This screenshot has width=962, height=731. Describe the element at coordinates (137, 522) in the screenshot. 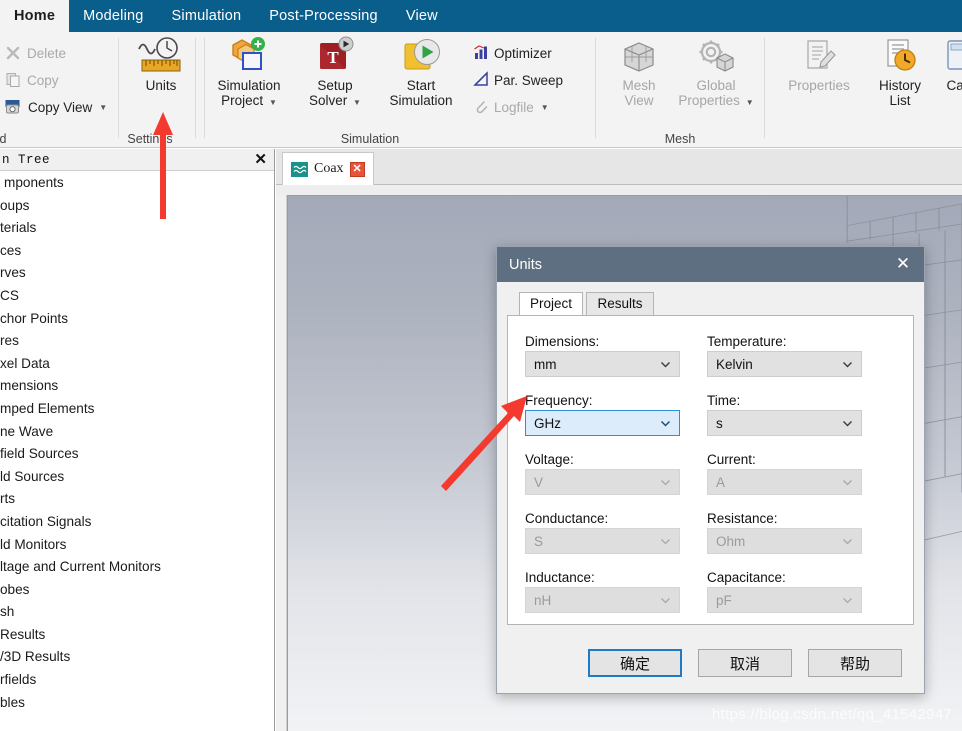

I see `tree-item-excitation-signals: citation Signals` at that location.